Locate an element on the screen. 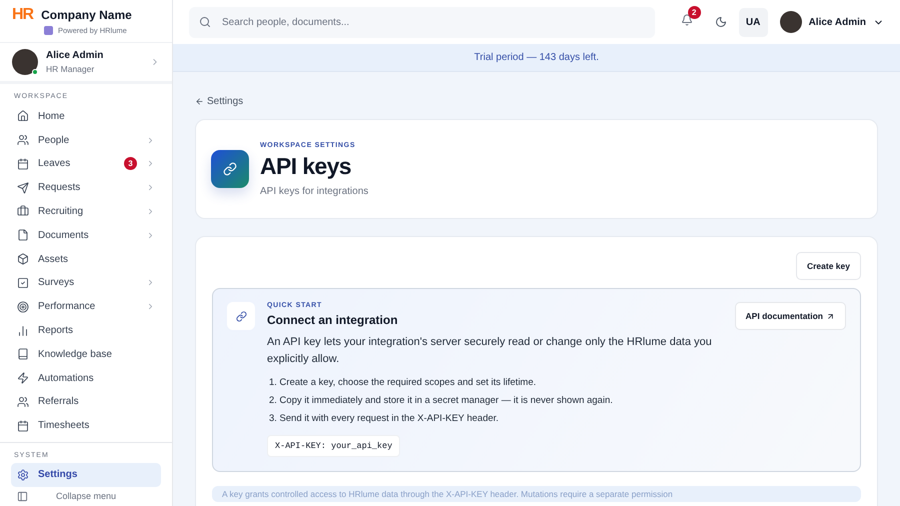 The width and height of the screenshot is (900, 506). target-icon is located at coordinates (23, 306).